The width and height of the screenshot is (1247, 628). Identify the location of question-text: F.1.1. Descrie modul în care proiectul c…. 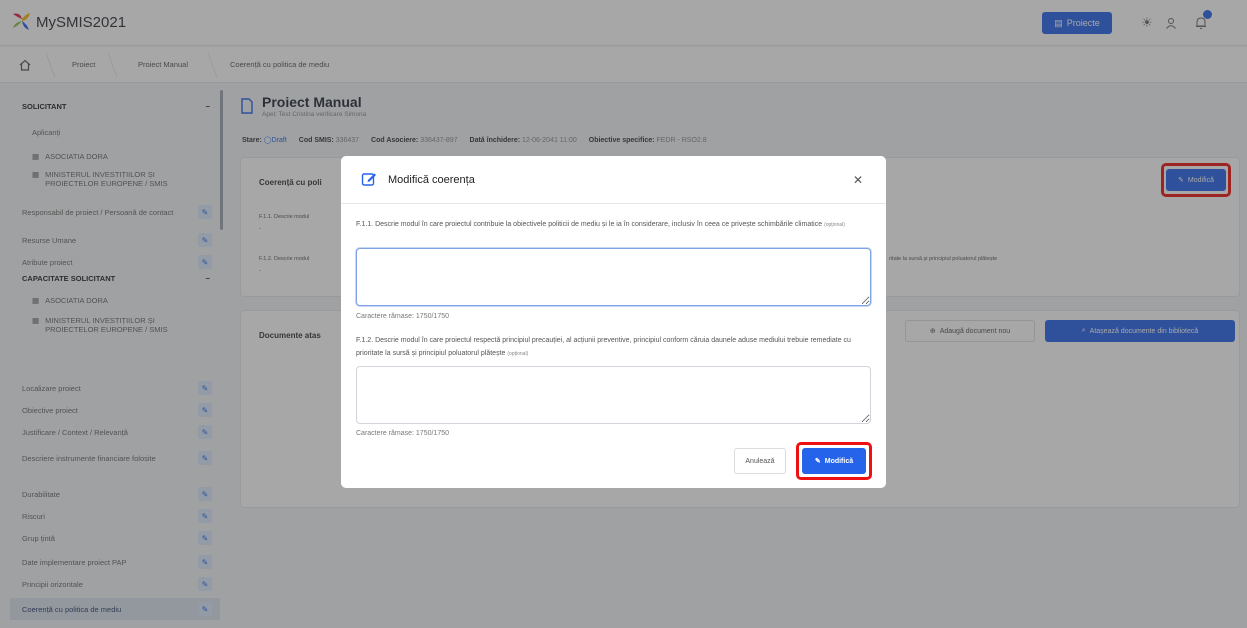
(589, 224).